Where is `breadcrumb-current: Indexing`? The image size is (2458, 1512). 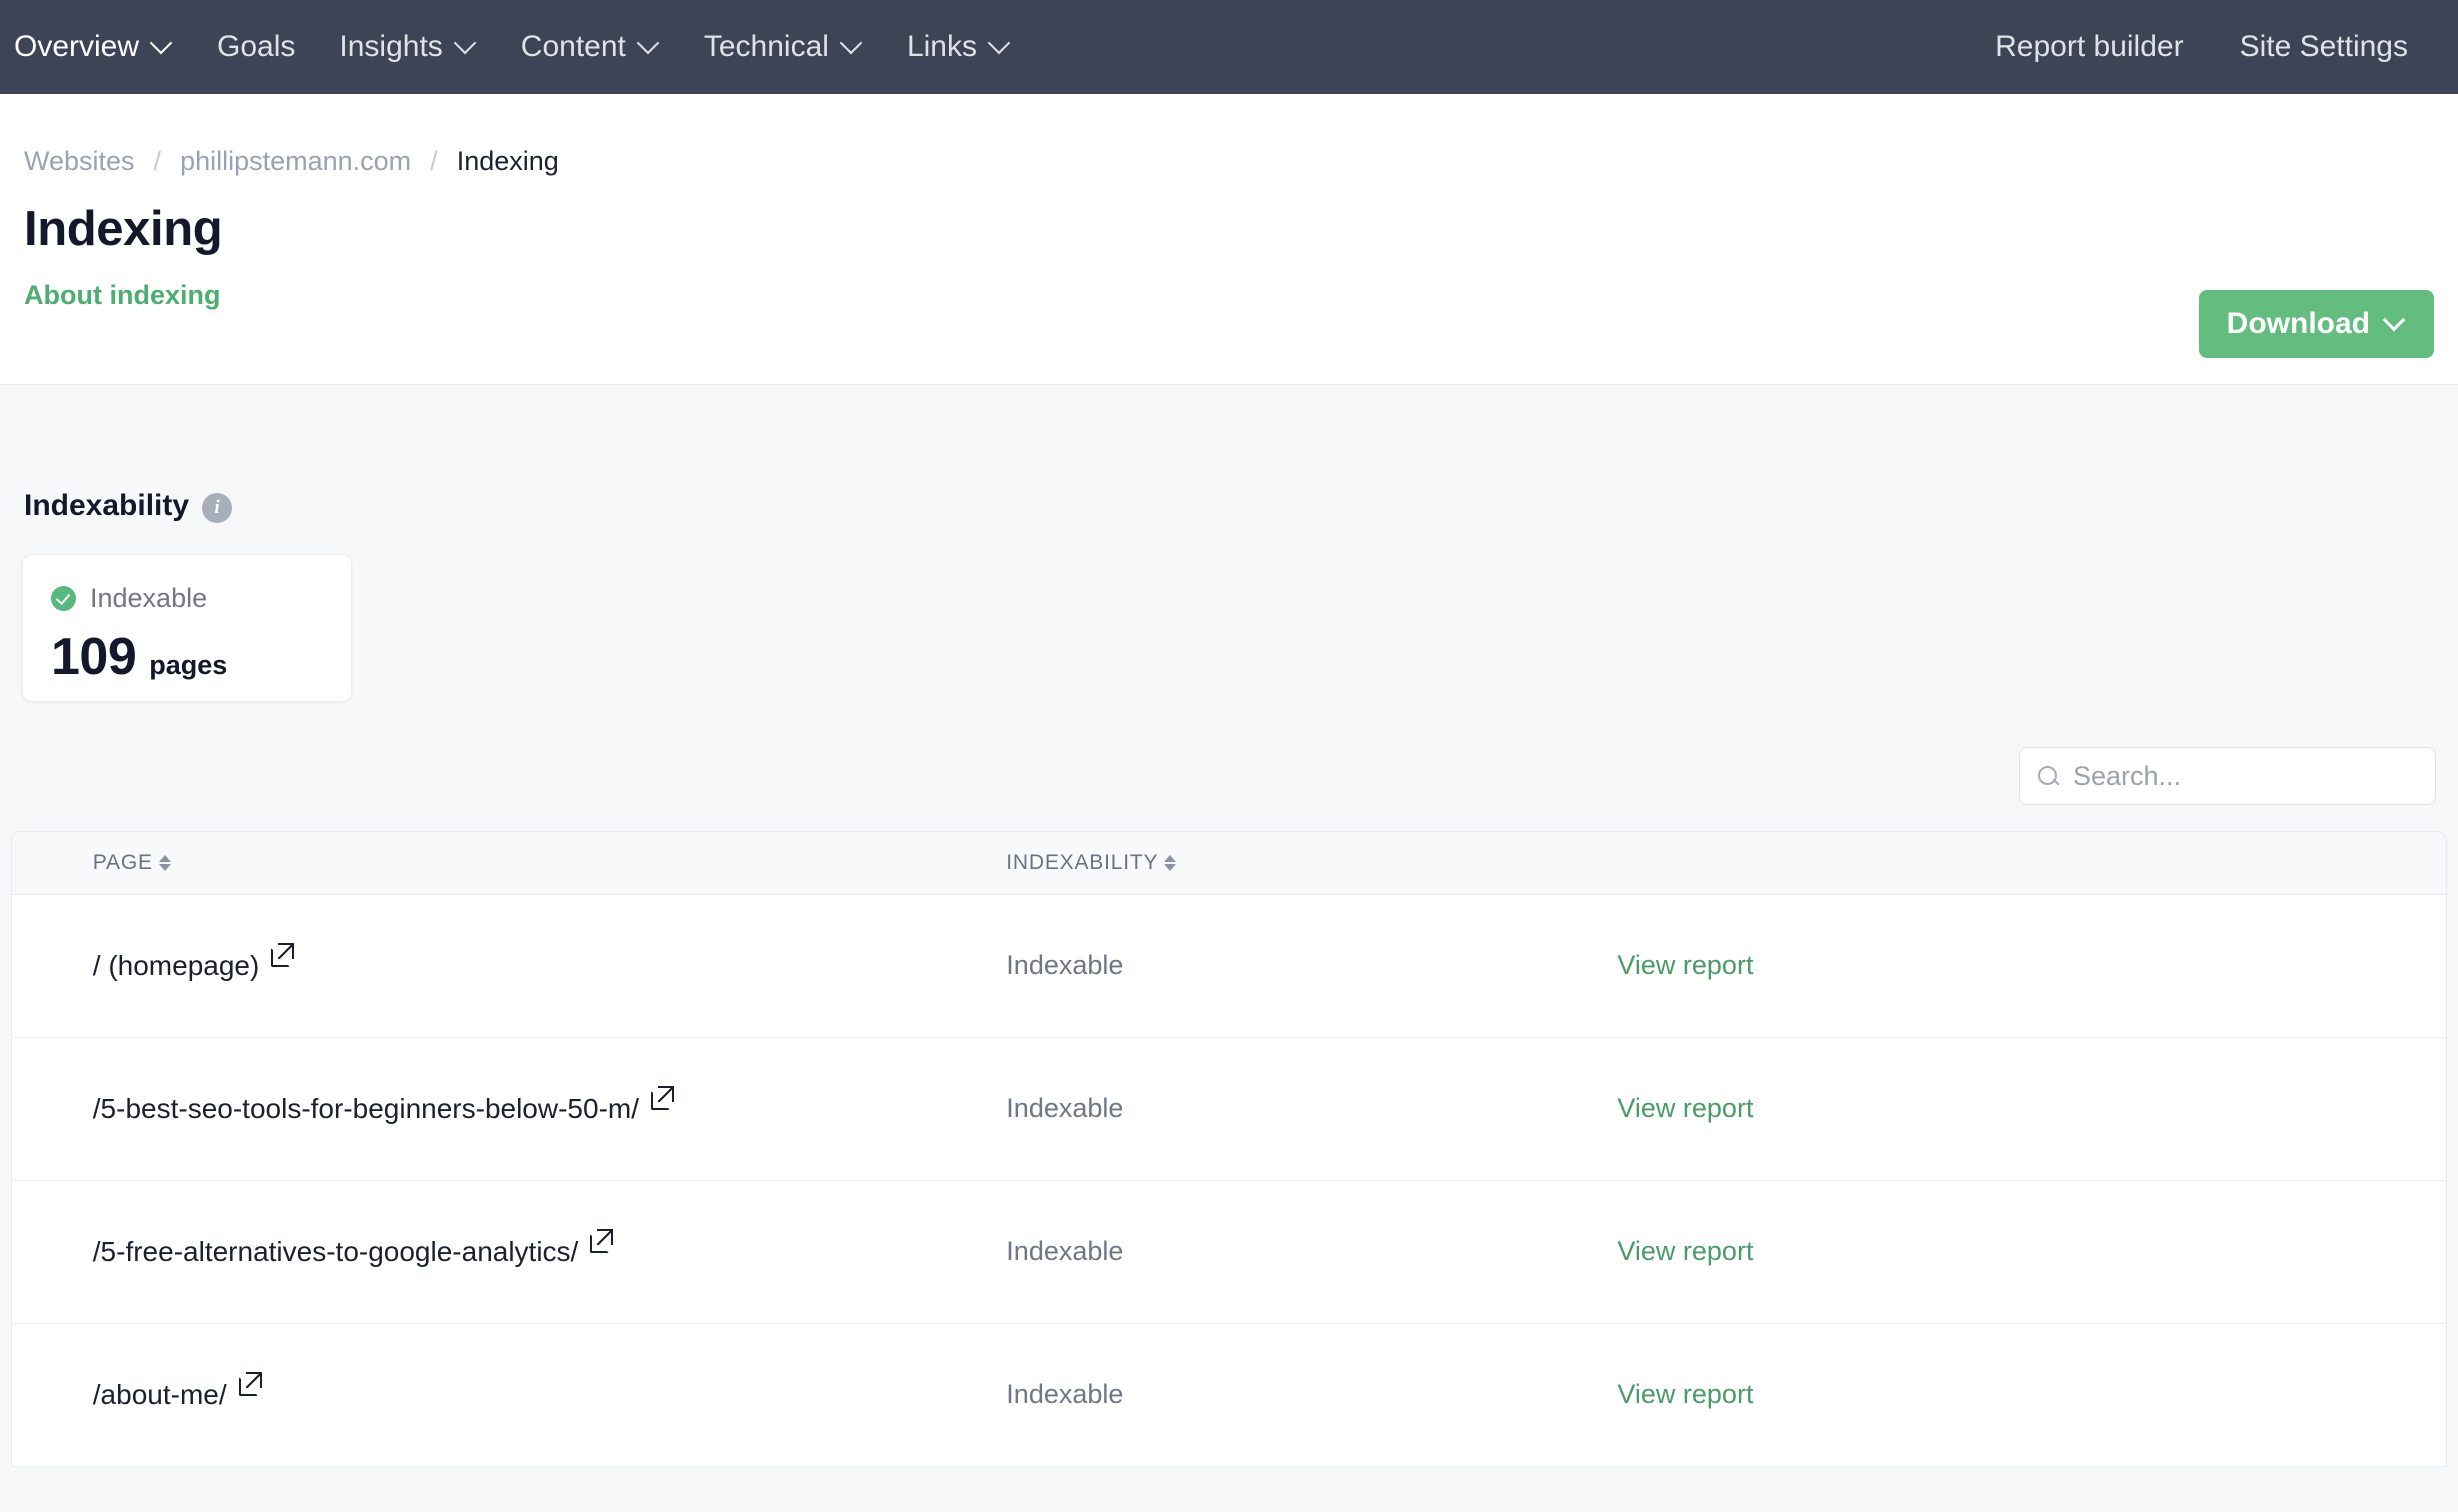 breadcrumb-current: Indexing is located at coordinates (507, 161).